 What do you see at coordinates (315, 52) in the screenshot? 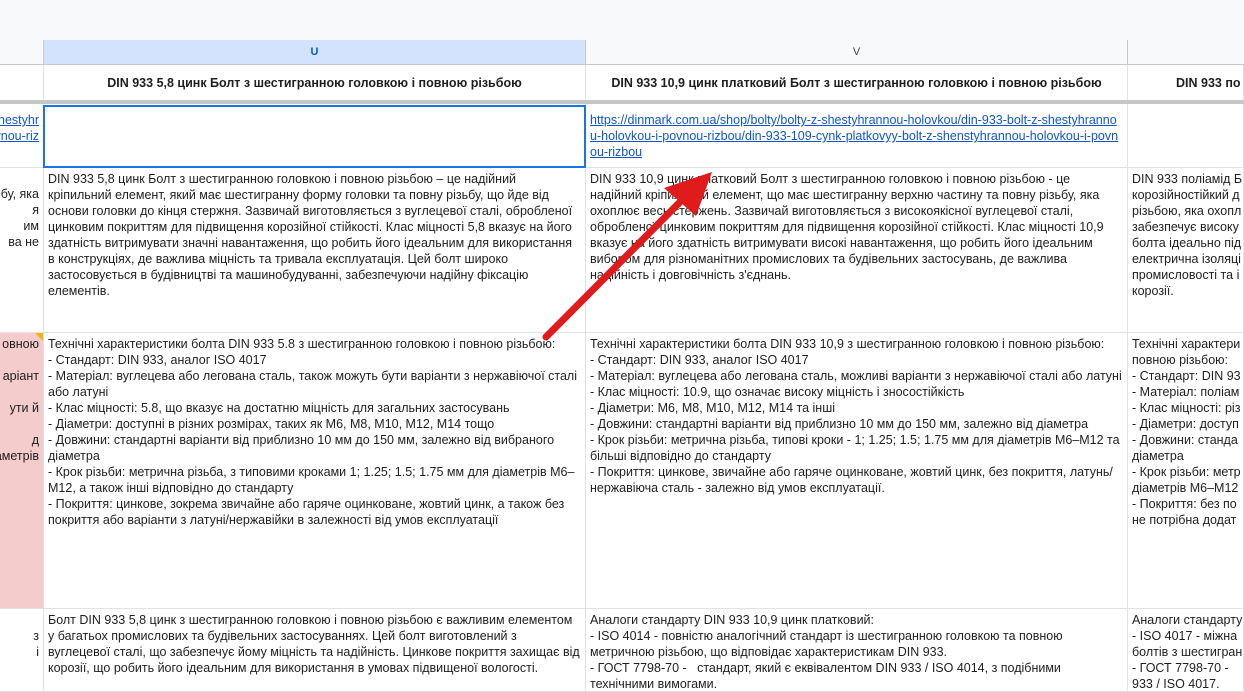
I see `column-header-u: U` at bounding box center [315, 52].